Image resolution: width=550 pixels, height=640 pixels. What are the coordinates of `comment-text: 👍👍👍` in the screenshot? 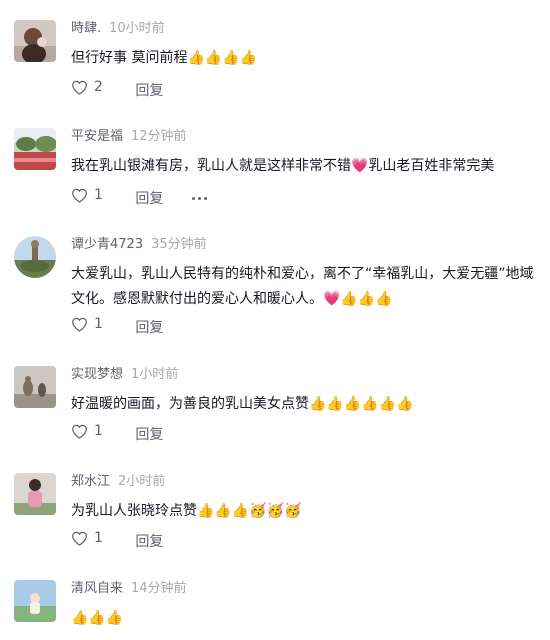 It's located at (97, 618).